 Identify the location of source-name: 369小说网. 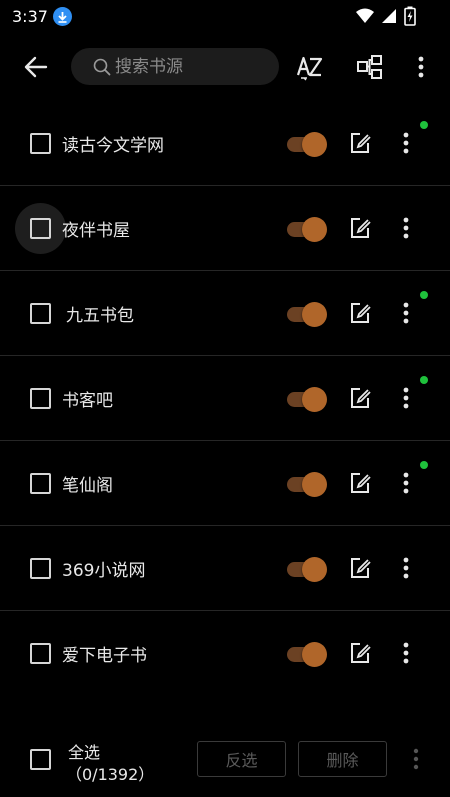
(104, 571).